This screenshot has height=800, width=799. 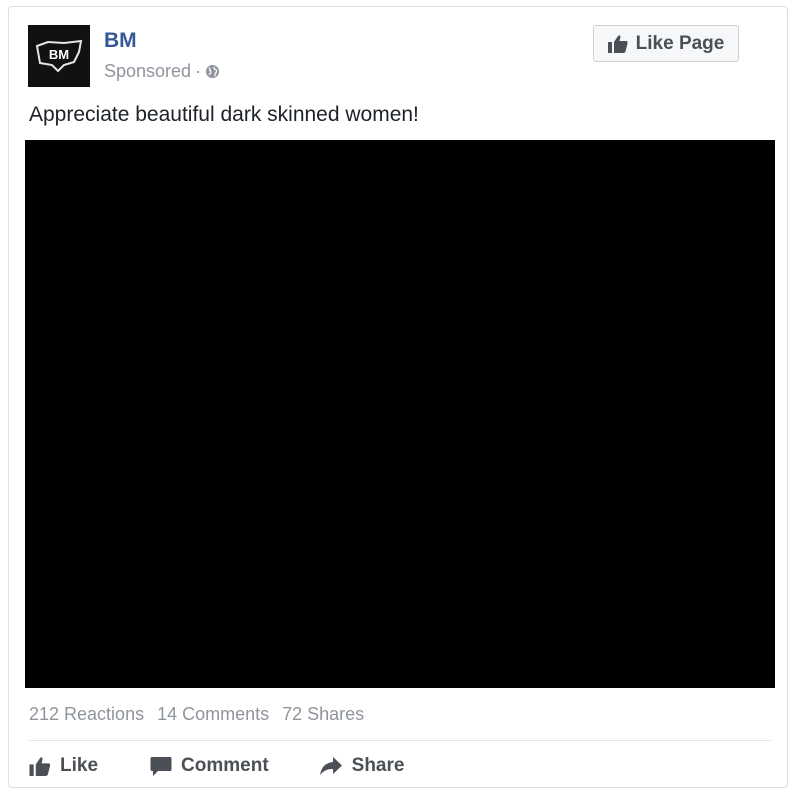 I want to click on sponsored-label: Sponsored, so click(x=147, y=71).